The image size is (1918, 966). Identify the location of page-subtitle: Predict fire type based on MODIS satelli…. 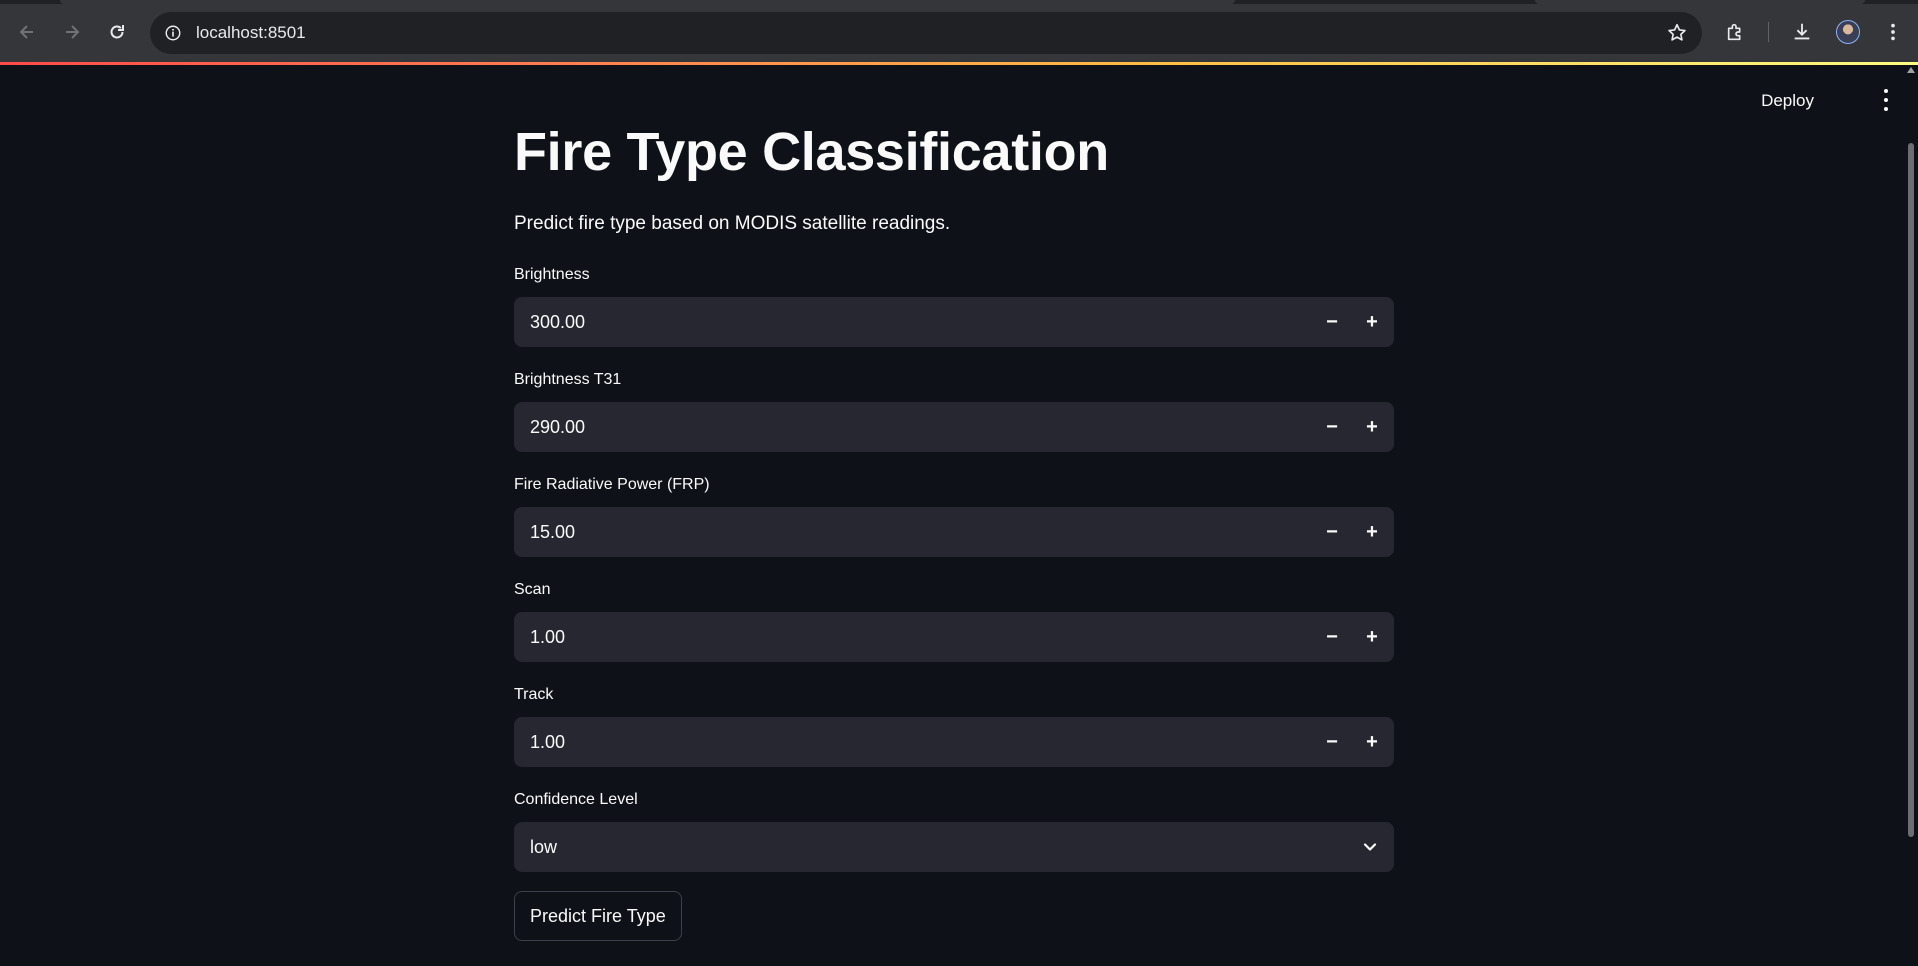
(732, 223).